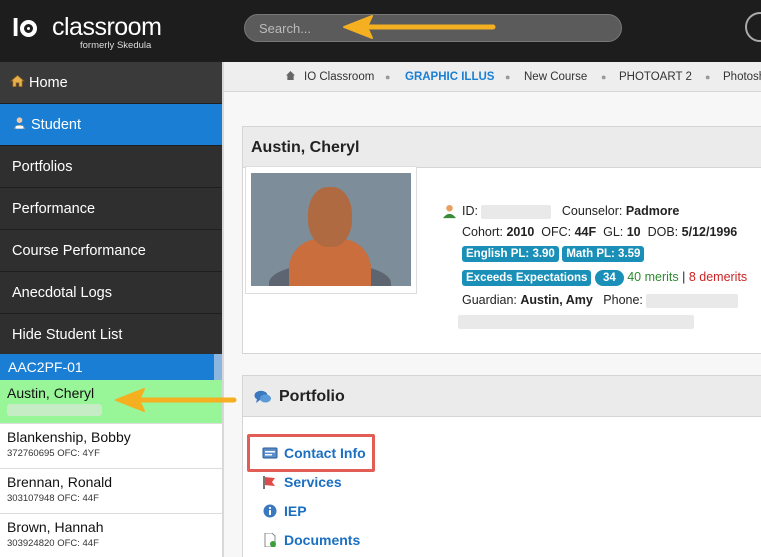 This screenshot has width=761, height=557. What do you see at coordinates (655, 77) in the screenshot?
I see `breadcrumb-item: PHOTOART 2` at bounding box center [655, 77].